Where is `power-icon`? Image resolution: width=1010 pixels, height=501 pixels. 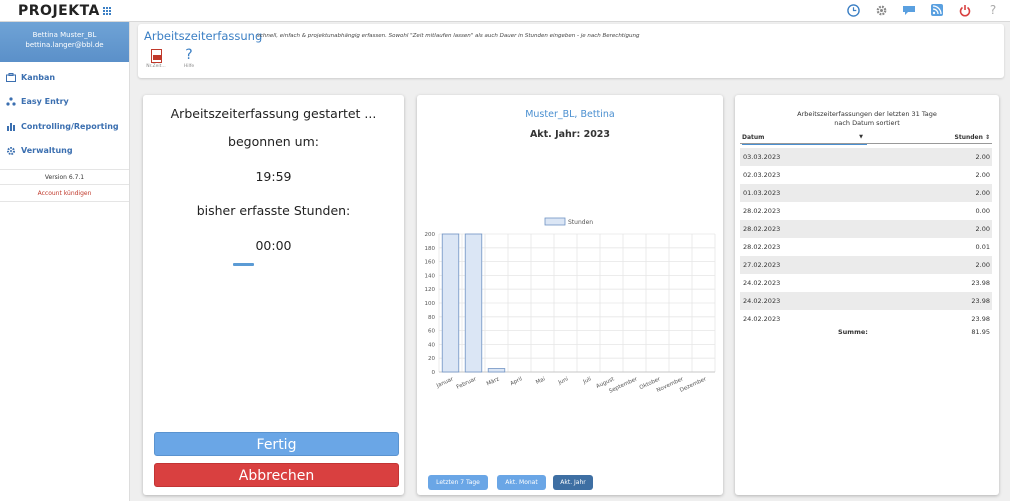
power-icon is located at coordinates (965, 10).